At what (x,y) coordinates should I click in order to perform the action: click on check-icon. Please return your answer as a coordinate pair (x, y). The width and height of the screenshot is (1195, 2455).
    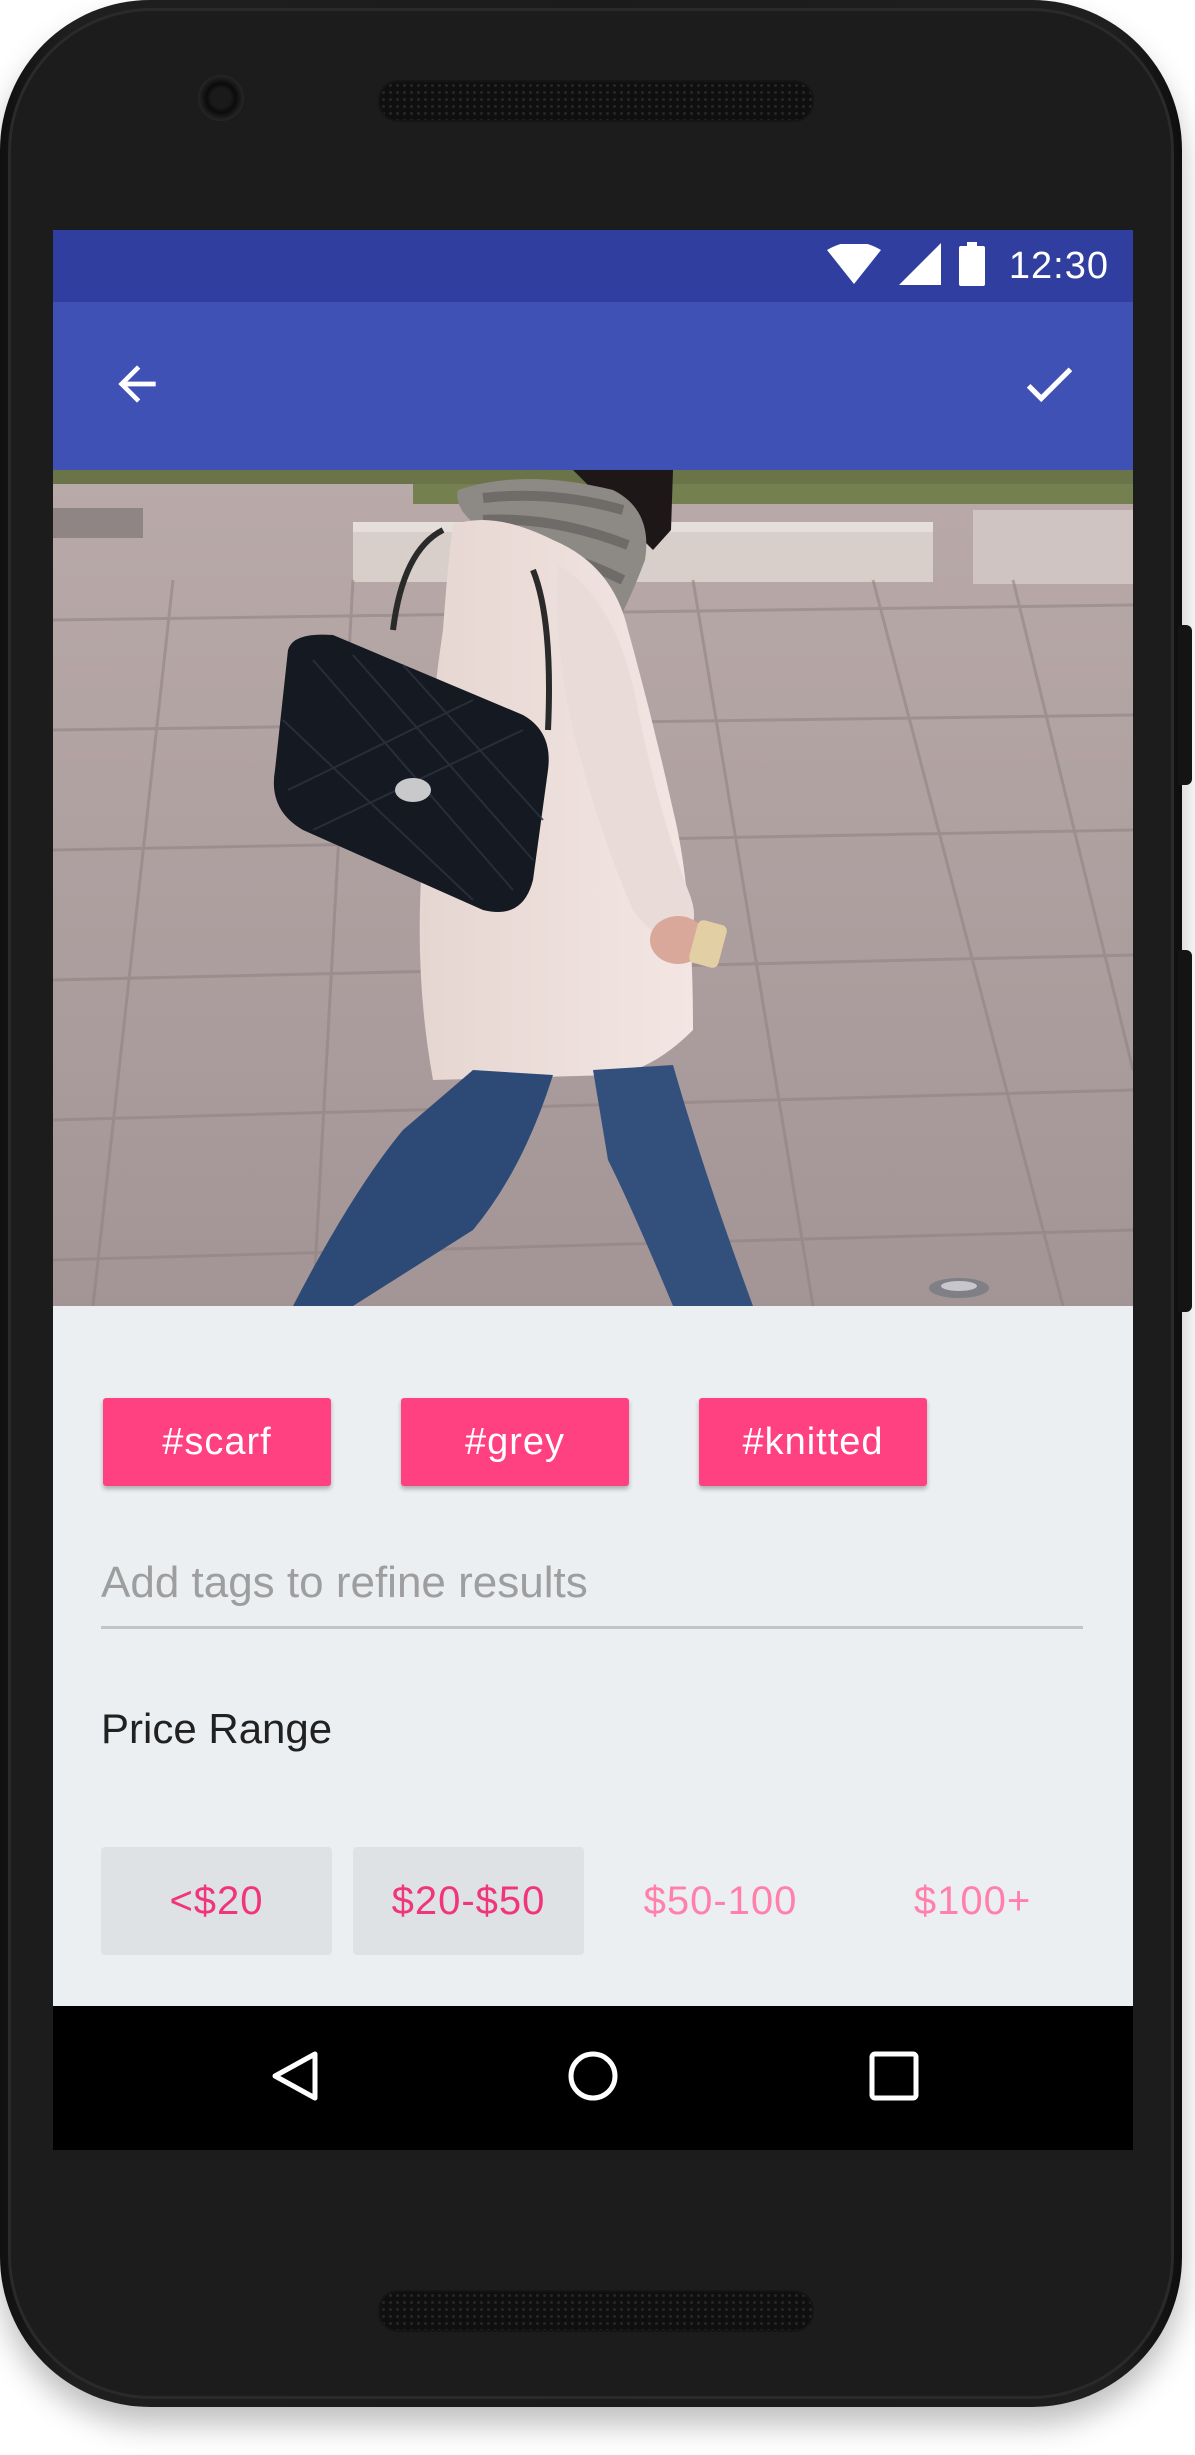
    Looking at the image, I should click on (1049, 386).